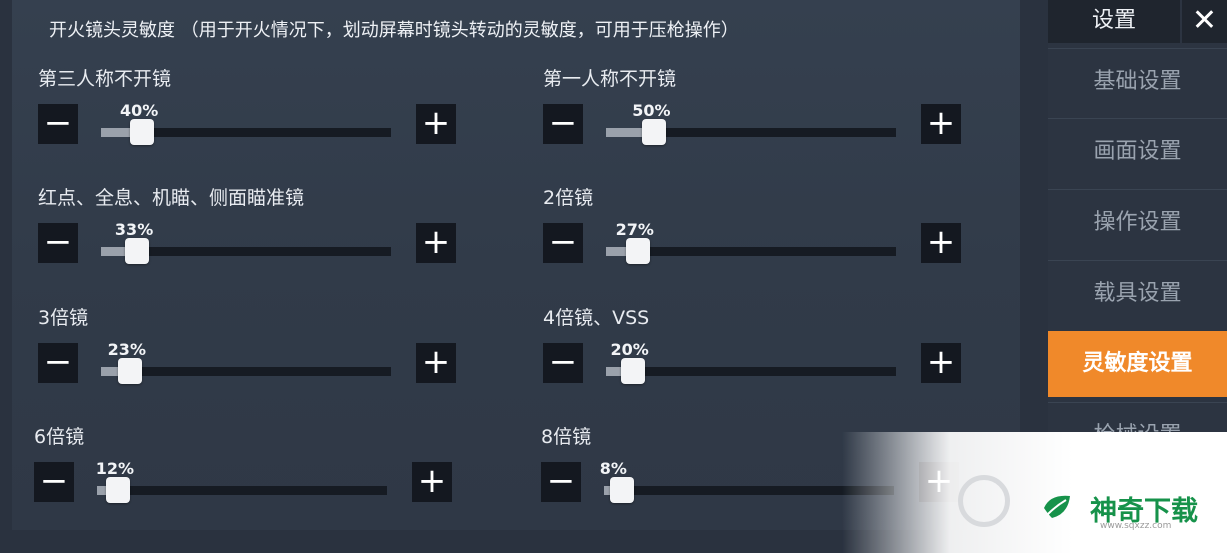 This screenshot has height=553, width=1227. I want to click on watermark-leaf-icon, so click(1057, 506).